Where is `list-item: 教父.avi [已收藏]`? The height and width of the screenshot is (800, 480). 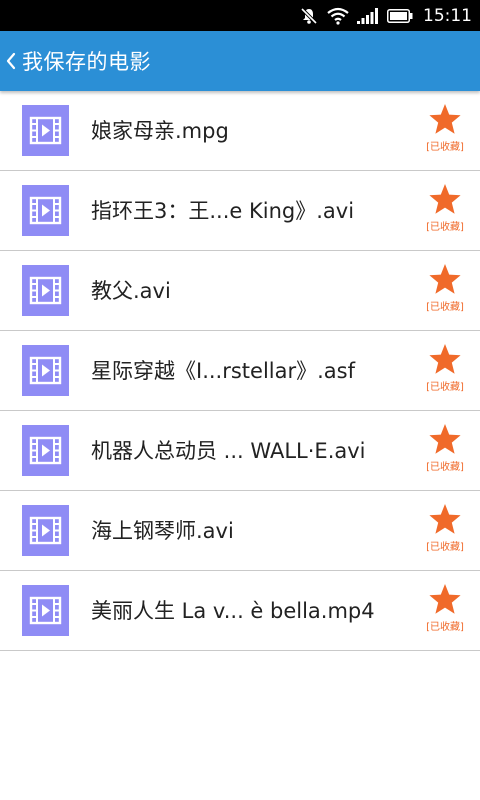
list-item: 教父.avi [已收藏] is located at coordinates (240, 291).